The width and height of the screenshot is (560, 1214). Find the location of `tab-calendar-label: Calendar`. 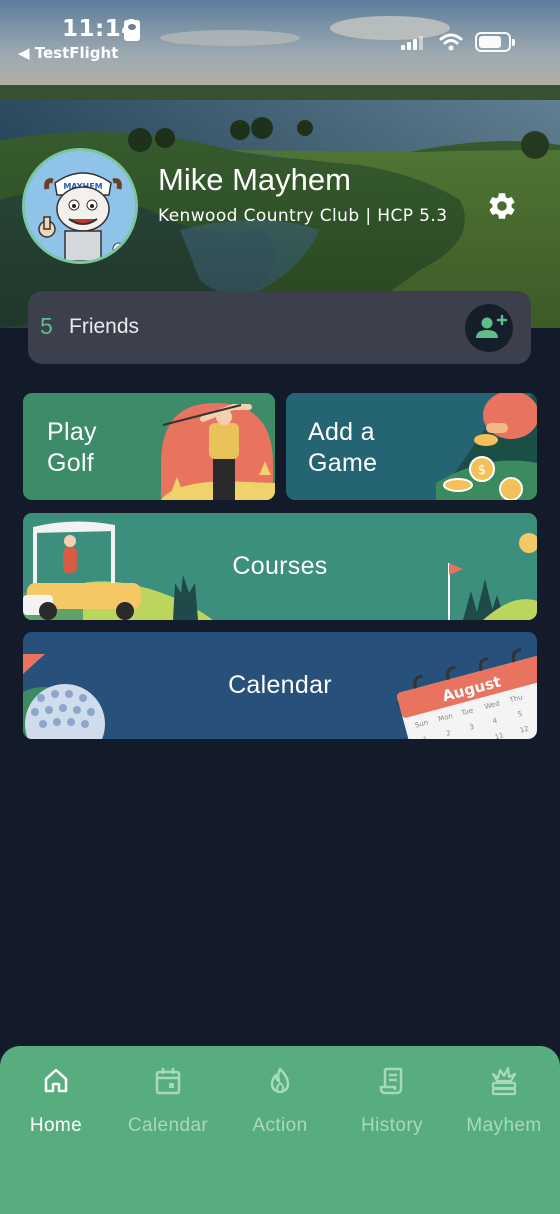

tab-calendar-label: Calendar is located at coordinates (168, 1125).